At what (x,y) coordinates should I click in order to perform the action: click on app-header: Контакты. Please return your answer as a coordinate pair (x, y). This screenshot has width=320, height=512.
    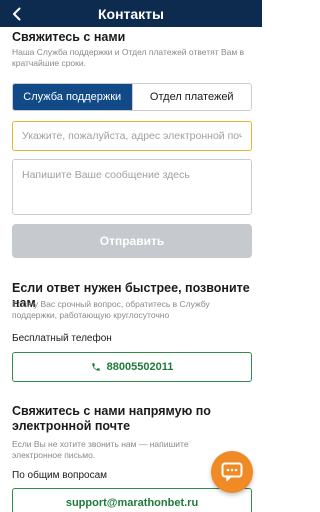
    Looking at the image, I should click on (131, 13).